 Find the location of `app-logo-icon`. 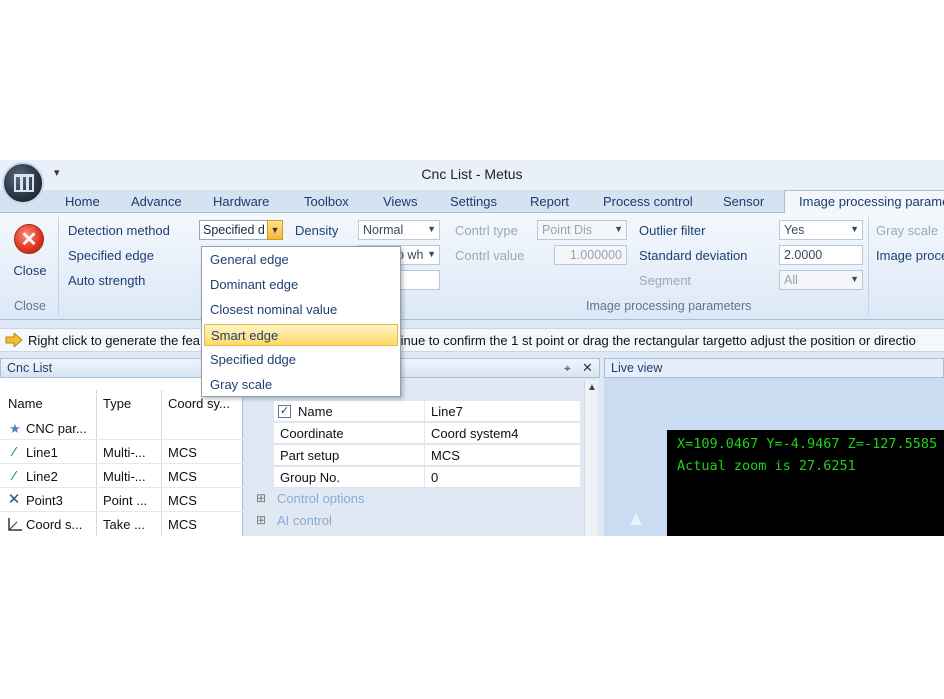

app-logo-icon is located at coordinates (23, 183).